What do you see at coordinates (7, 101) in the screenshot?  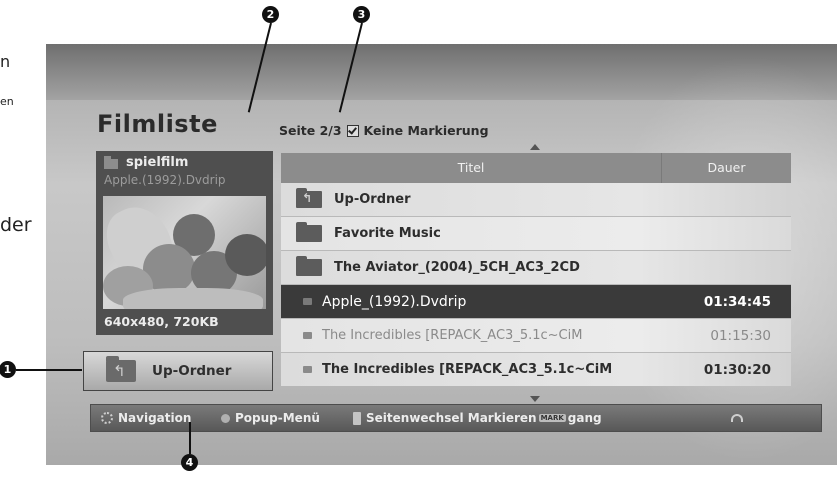 I see `margin-text-fragment: en` at bounding box center [7, 101].